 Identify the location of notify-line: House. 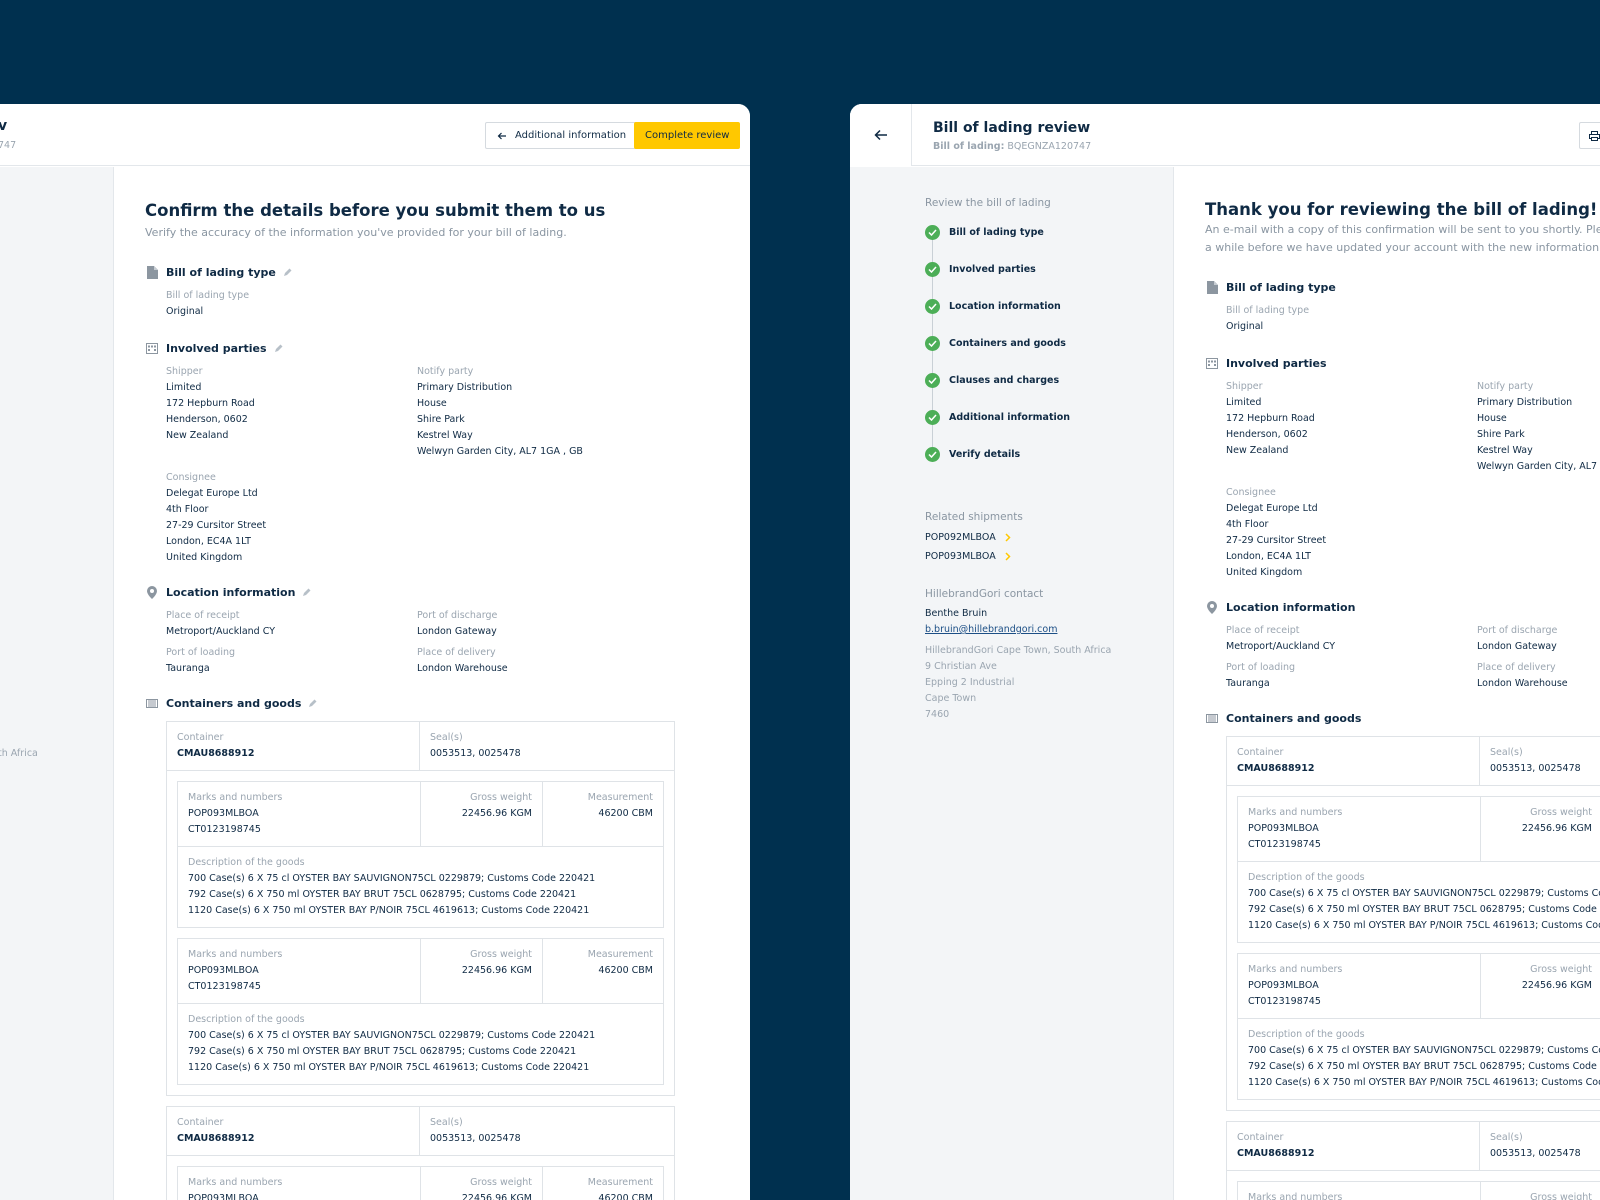
(432, 403).